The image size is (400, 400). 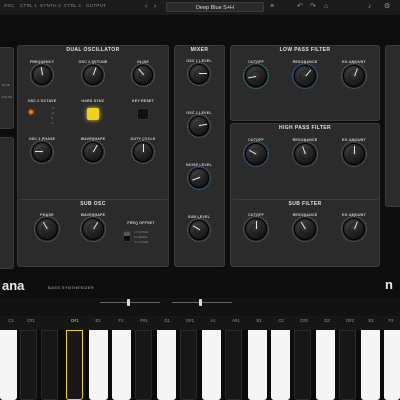 I want to click on gear-icon: ⚙, so click(x=387, y=7).